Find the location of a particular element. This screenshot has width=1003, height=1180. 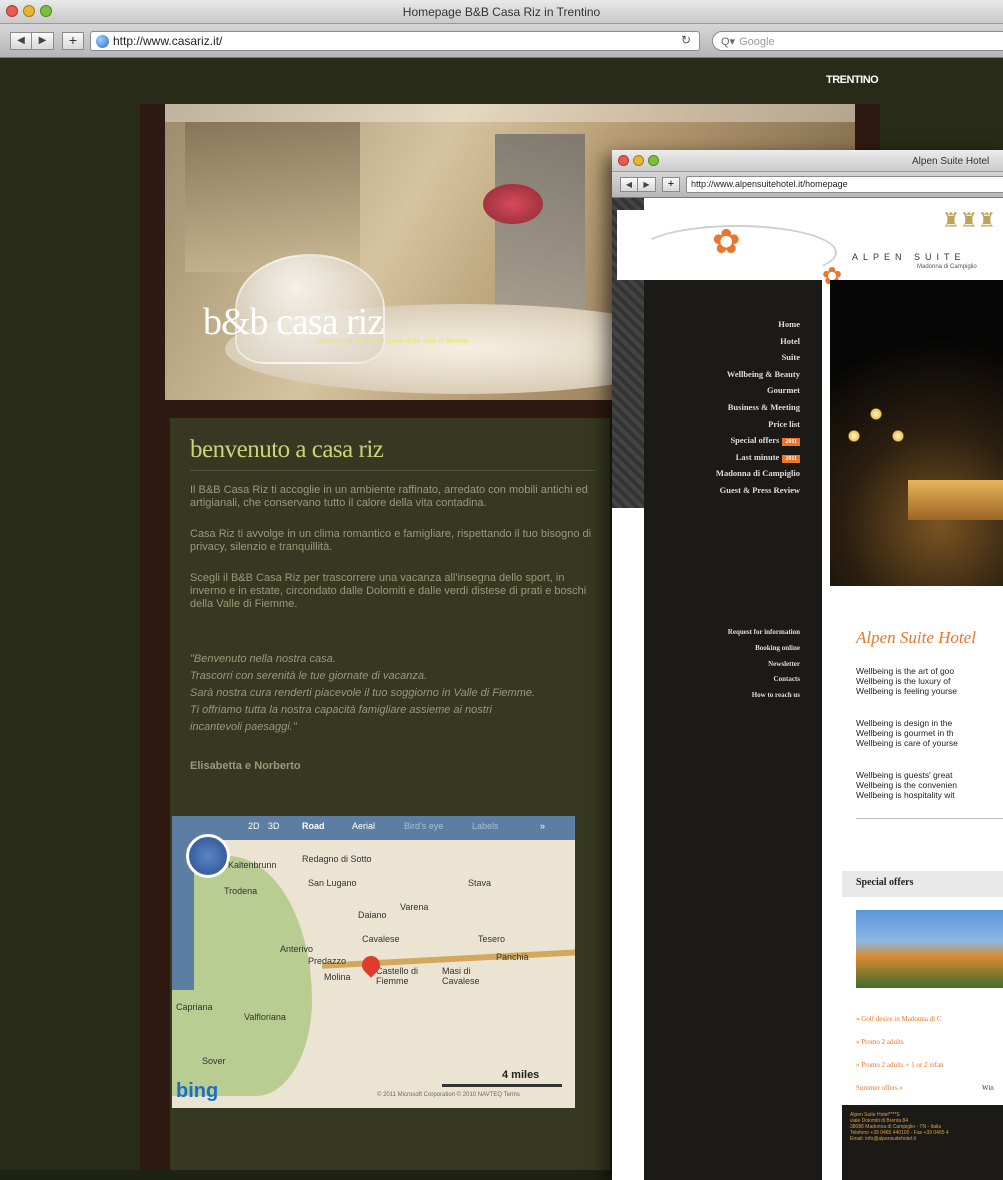

map-place: Sover is located at coordinates (214, 1061).